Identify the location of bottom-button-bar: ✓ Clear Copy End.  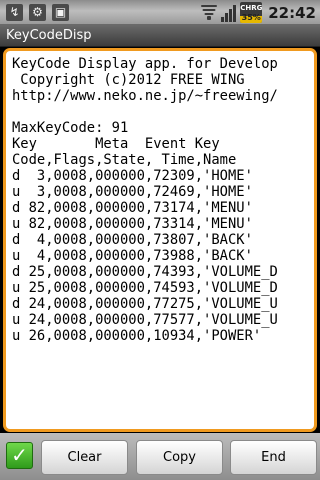
(160, 456).